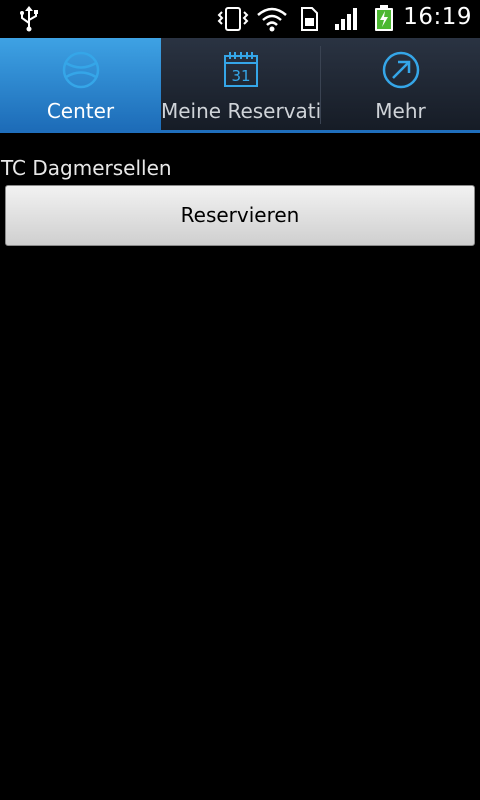  Describe the element at coordinates (240, 76) in the screenshot. I see `calendar-day: 31` at that location.